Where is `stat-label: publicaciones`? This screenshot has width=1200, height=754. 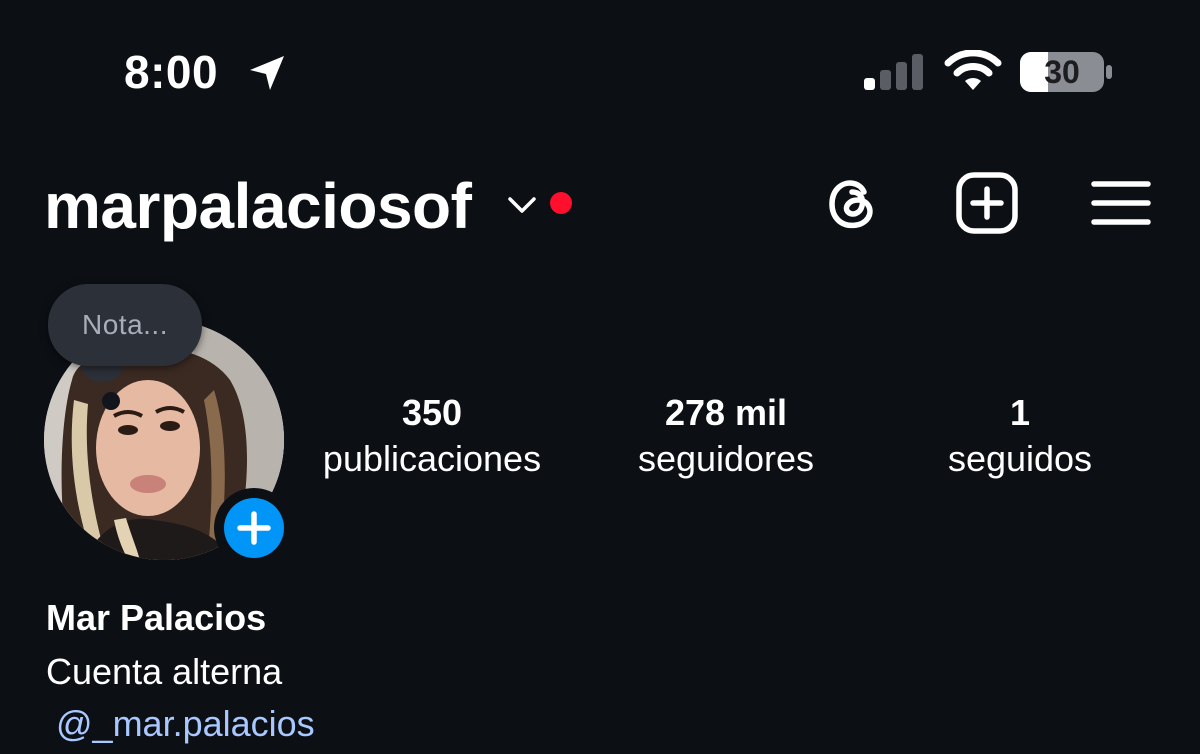
stat-label: publicaciones is located at coordinates (432, 458).